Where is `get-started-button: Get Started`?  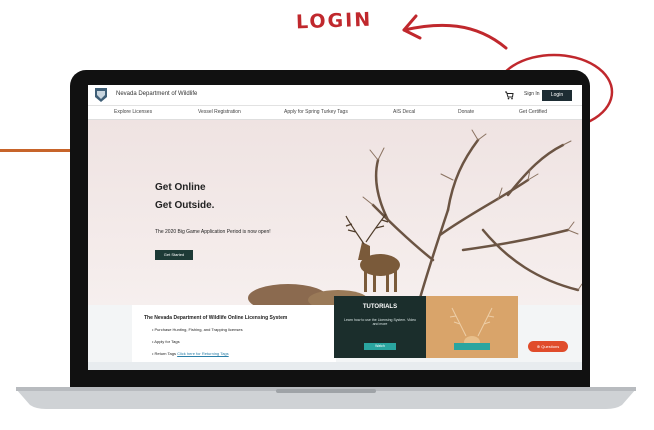 get-started-button: Get Started is located at coordinates (174, 255).